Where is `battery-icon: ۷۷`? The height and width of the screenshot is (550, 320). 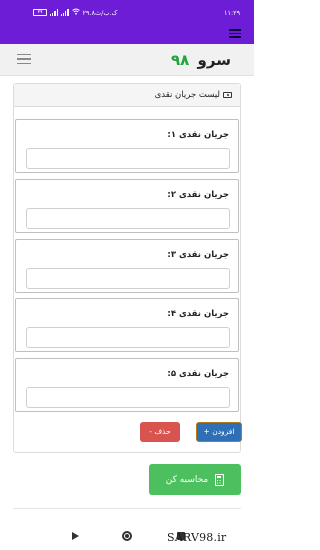 battery-icon: ۷۷ is located at coordinates (40, 12).